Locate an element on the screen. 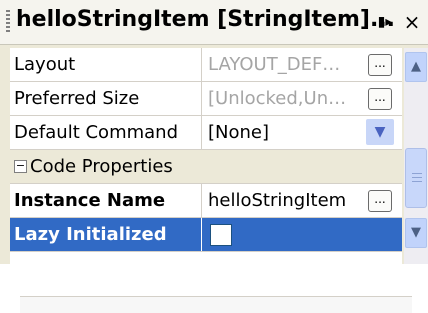 This screenshot has height=313, width=428. property-value: helloStringItem is located at coordinates (277, 200).